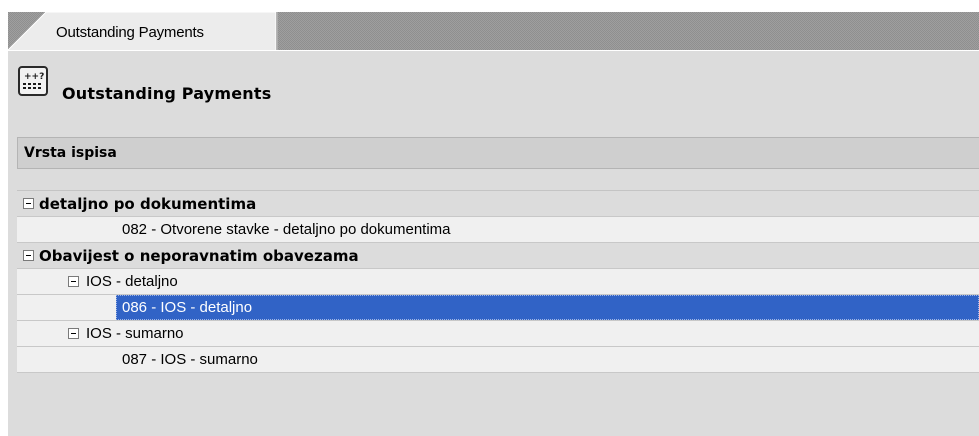 The image size is (979, 436). What do you see at coordinates (148, 204) in the screenshot?
I see `tree-item-label: detaljno po dokumentima` at bounding box center [148, 204].